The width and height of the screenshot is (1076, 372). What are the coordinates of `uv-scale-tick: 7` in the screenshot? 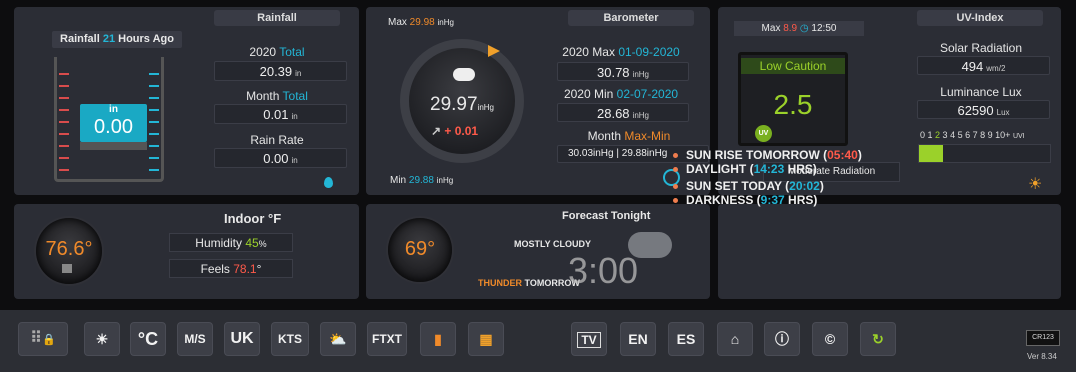 It's located at (976, 135).